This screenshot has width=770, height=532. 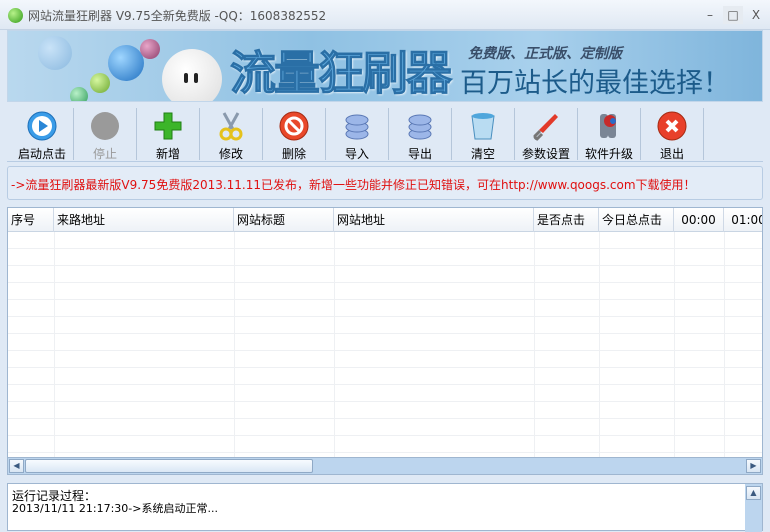 I want to click on delete-button: 删除, so click(x=294, y=134).